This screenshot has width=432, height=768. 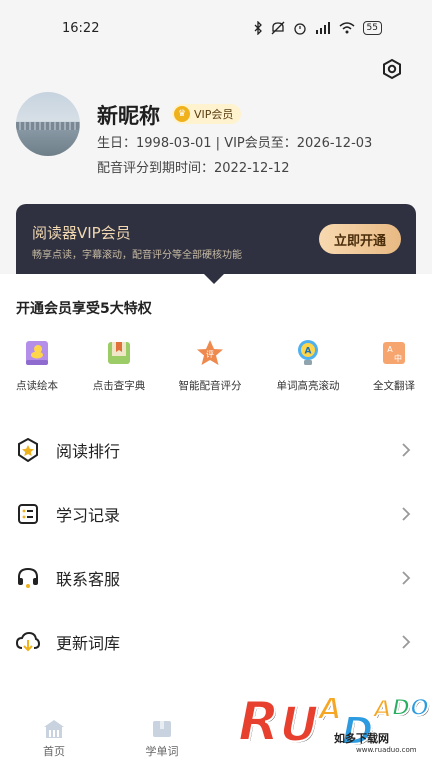 I want to click on vip-promo-card: 阅读器VIP会员 畅享点读，字幕滚动，配音评分等全部硬核功能 立即开通, so click(x=216, y=239).